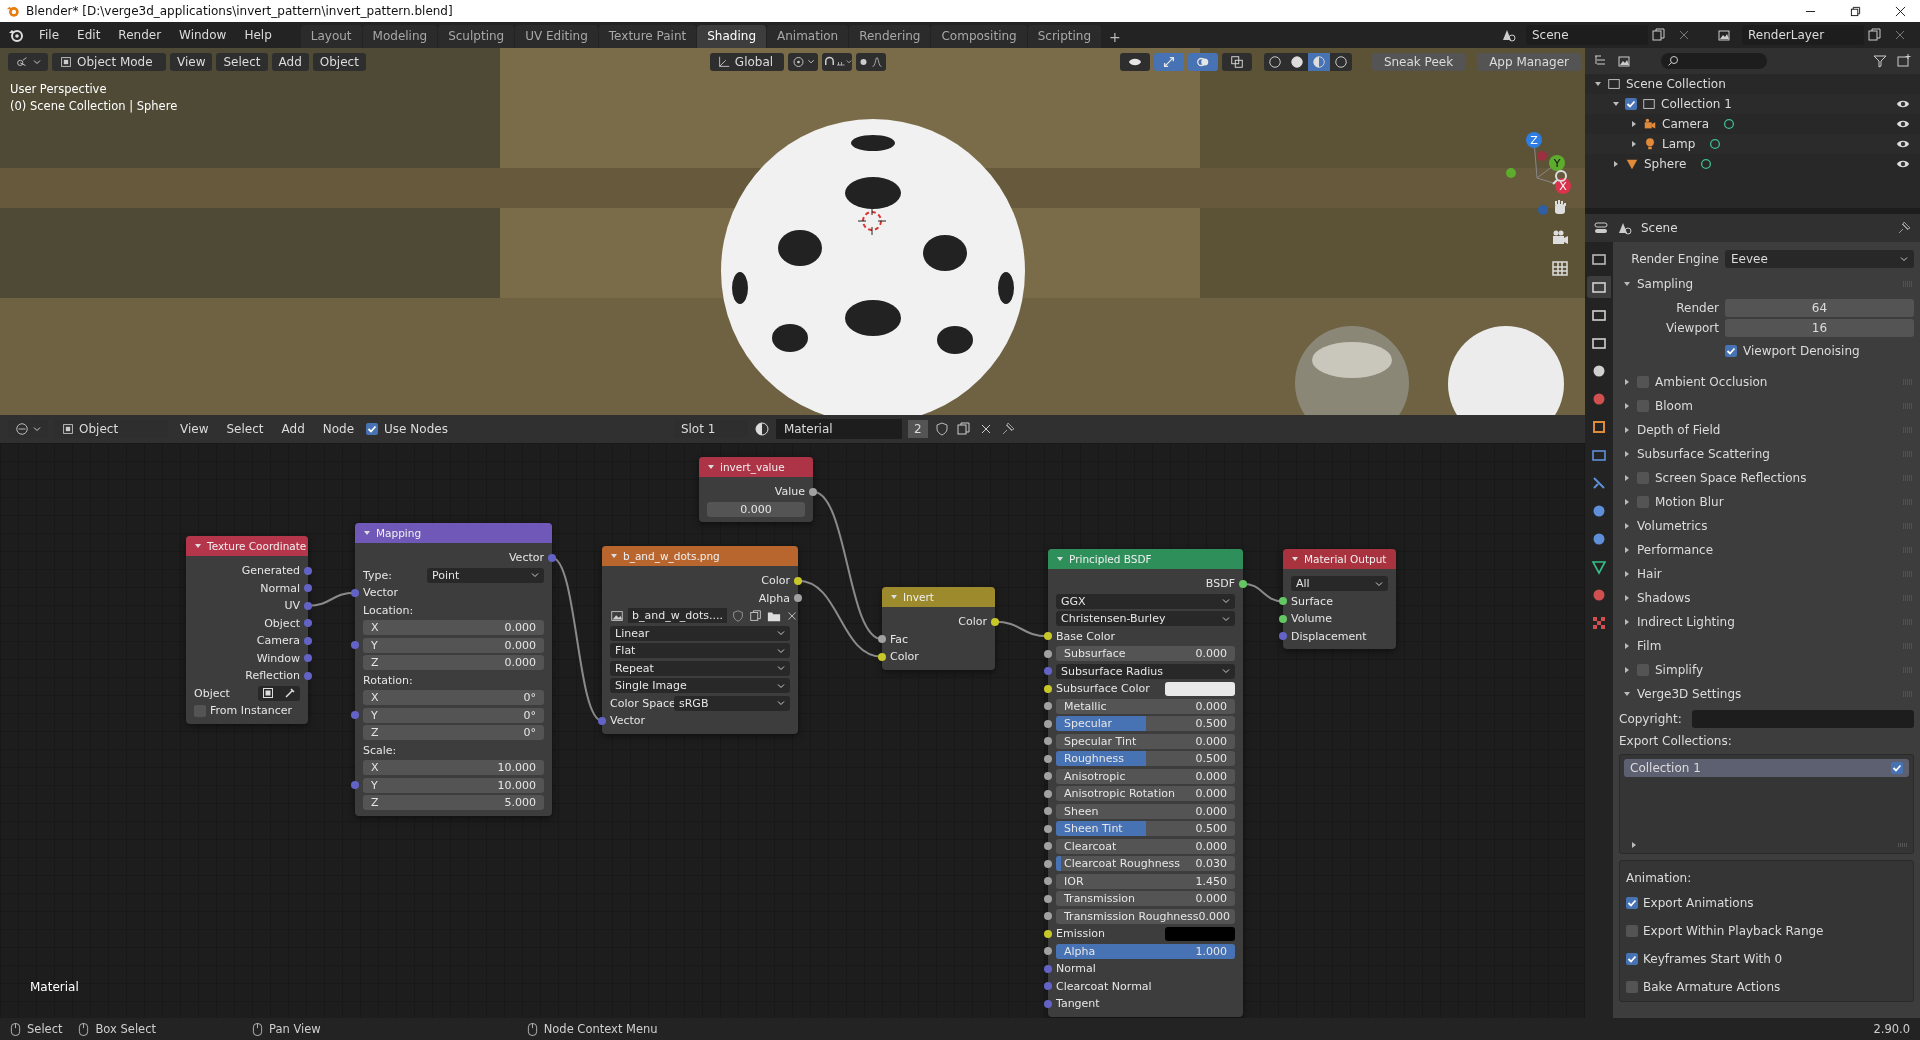  What do you see at coordinates (789, 492) in the screenshot?
I see `socket-label: Value` at bounding box center [789, 492].